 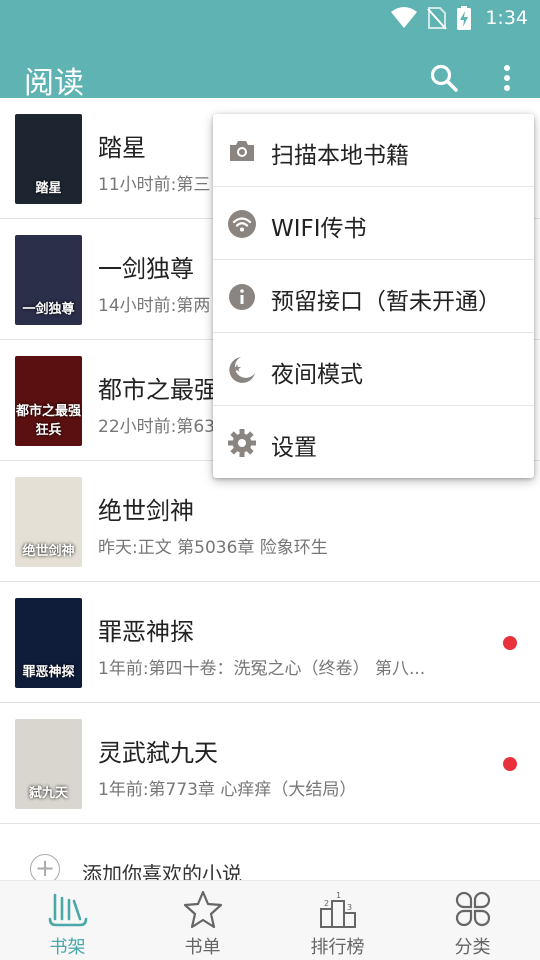 What do you see at coordinates (472, 947) in the screenshot?
I see `nav-label: 分类` at bounding box center [472, 947].